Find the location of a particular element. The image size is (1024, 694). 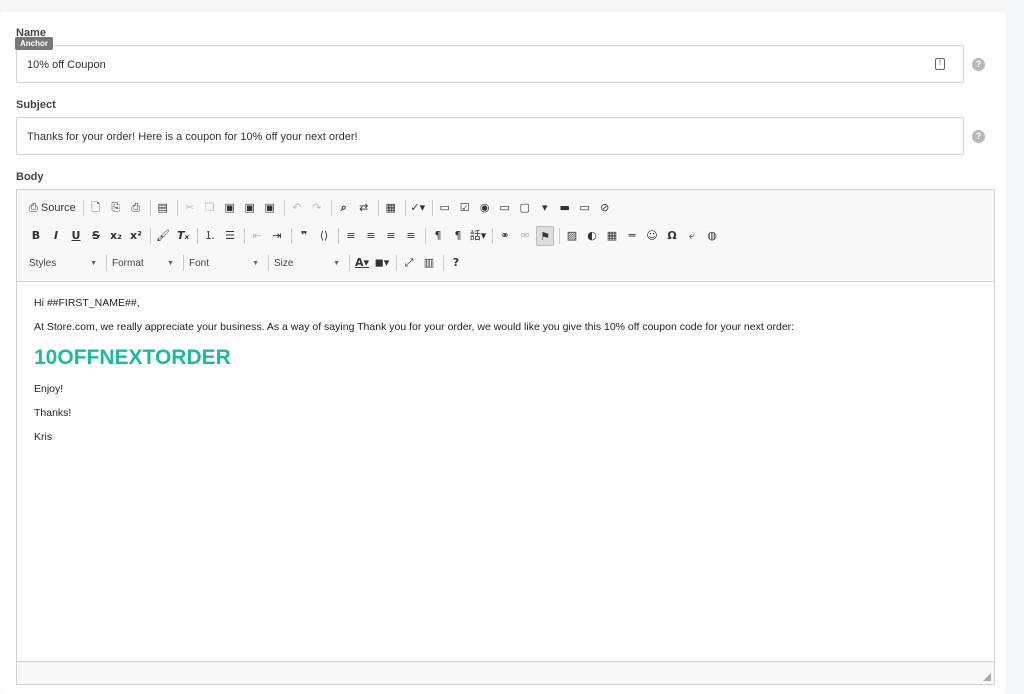

textarea-icon: ▢ is located at coordinates (525, 208).